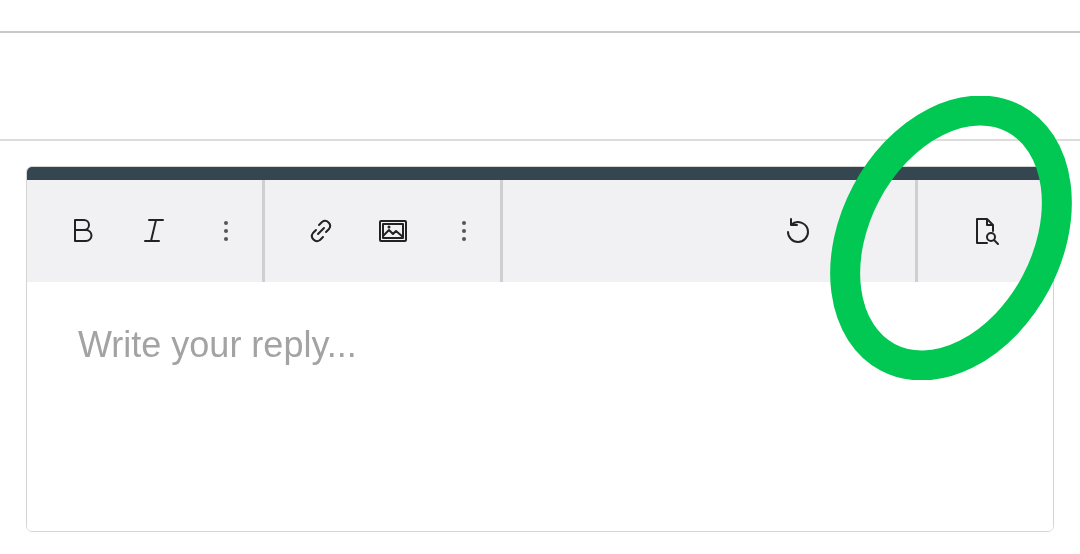  Describe the element at coordinates (798, 231) in the screenshot. I see `undo-icon` at that location.